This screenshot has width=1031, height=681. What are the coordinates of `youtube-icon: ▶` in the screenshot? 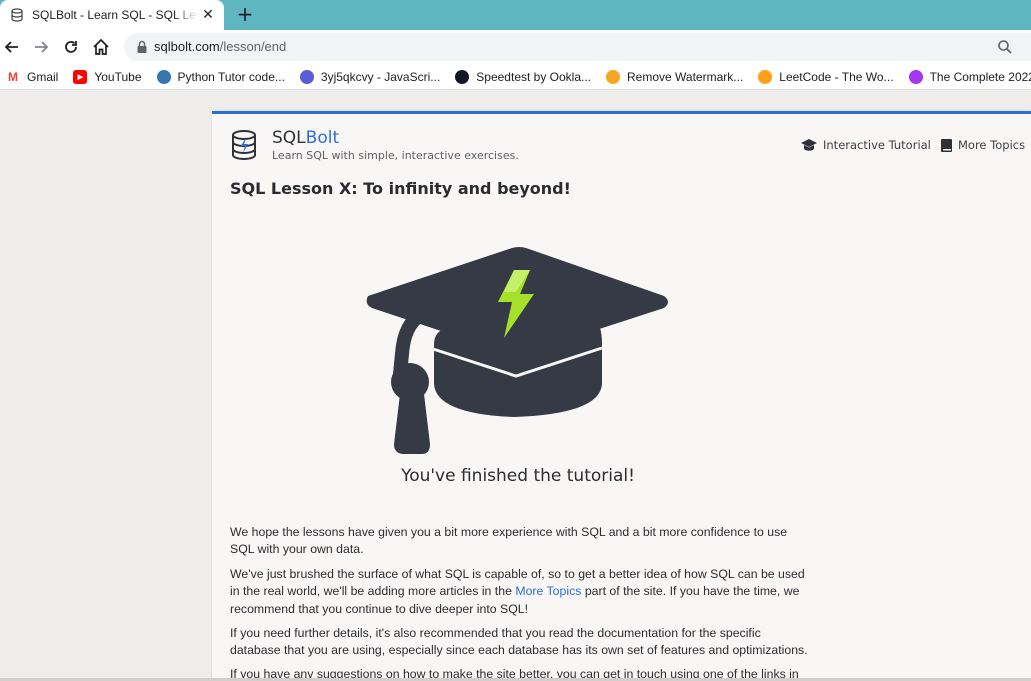 It's located at (80, 76).